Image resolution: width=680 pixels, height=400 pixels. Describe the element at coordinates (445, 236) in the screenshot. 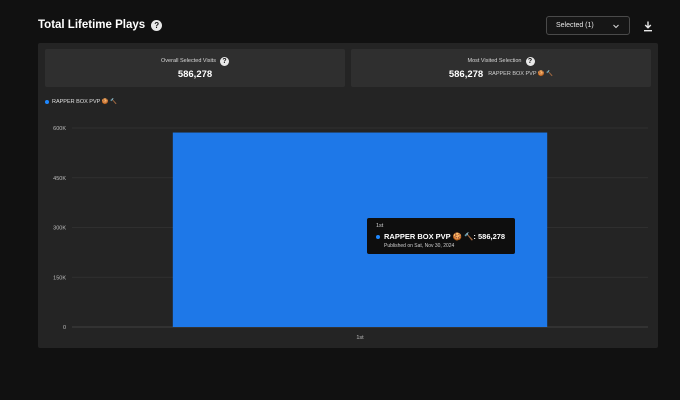

I see `tooltip-series-line: RAPPER BOX PVP 🍪 🔨: 586,278` at that location.